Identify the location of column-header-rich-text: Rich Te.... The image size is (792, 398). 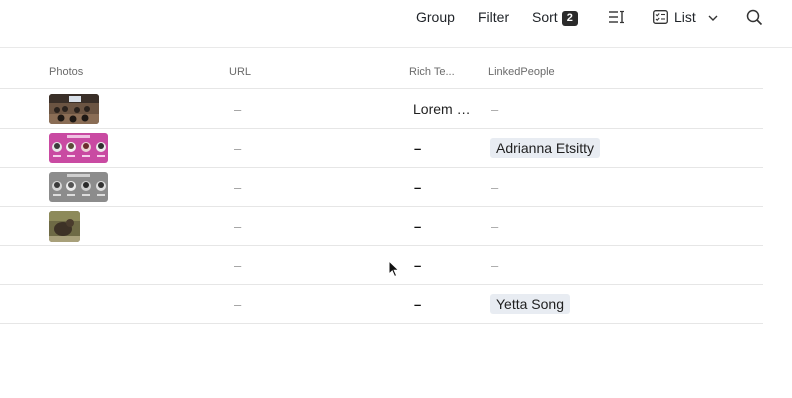
(439, 72).